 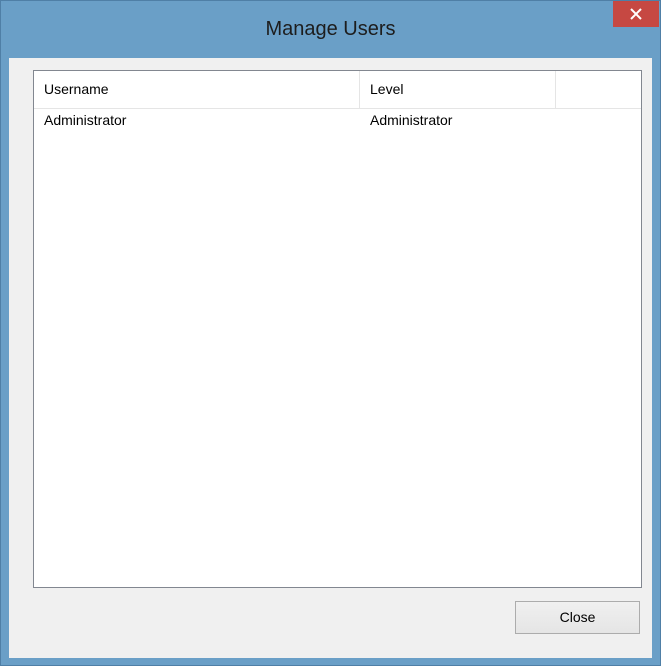 What do you see at coordinates (337, 120) in the screenshot?
I see `list-row: Administrator Administrator` at bounding box center [337, 120].